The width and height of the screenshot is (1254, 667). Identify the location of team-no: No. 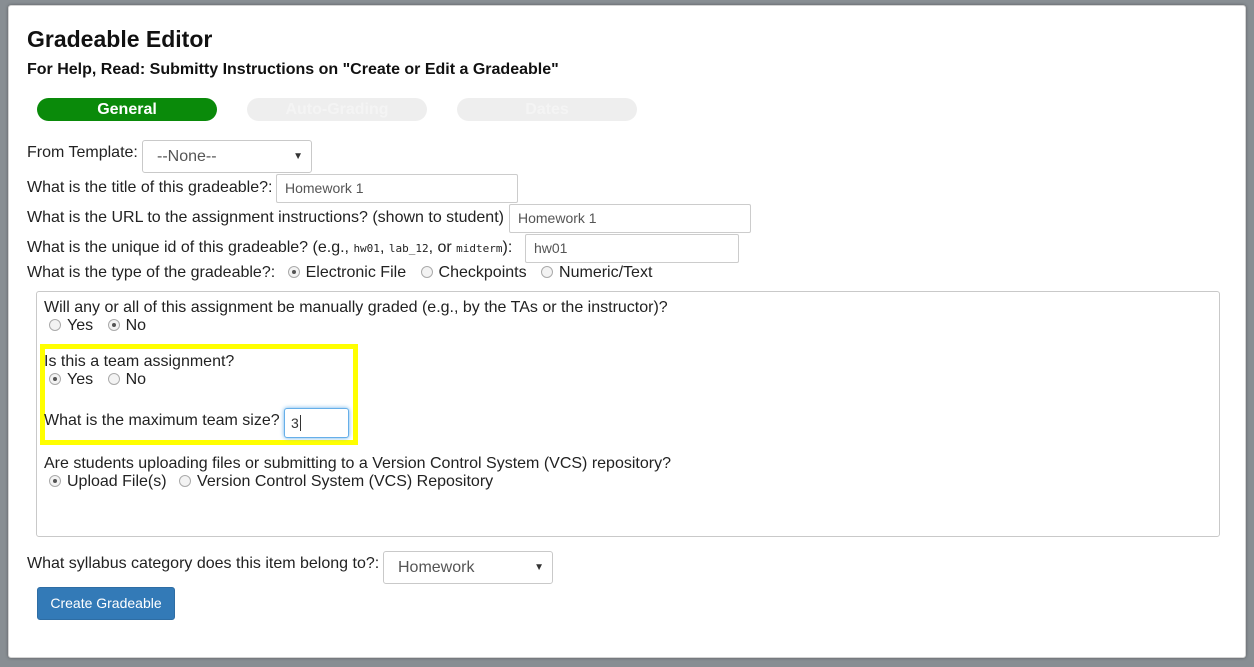
(127, 379).